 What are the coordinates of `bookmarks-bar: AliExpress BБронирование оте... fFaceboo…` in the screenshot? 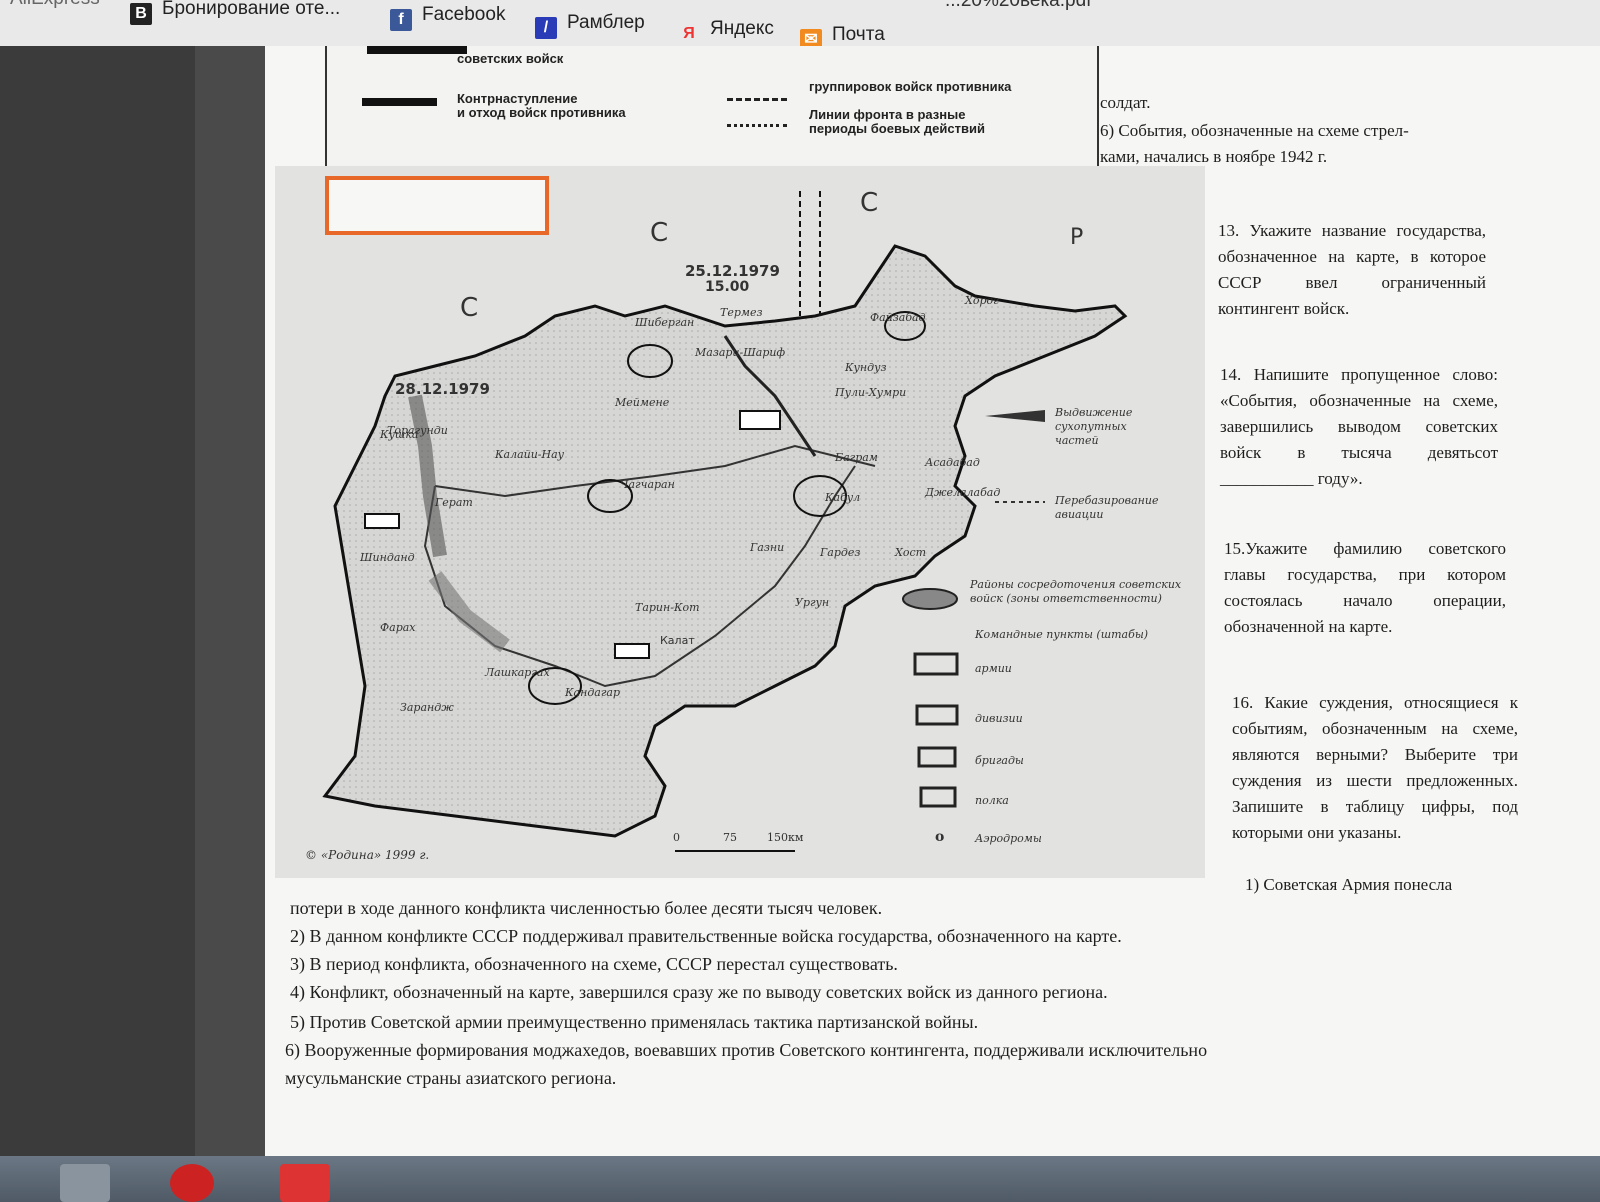 It's located at (800, 25).